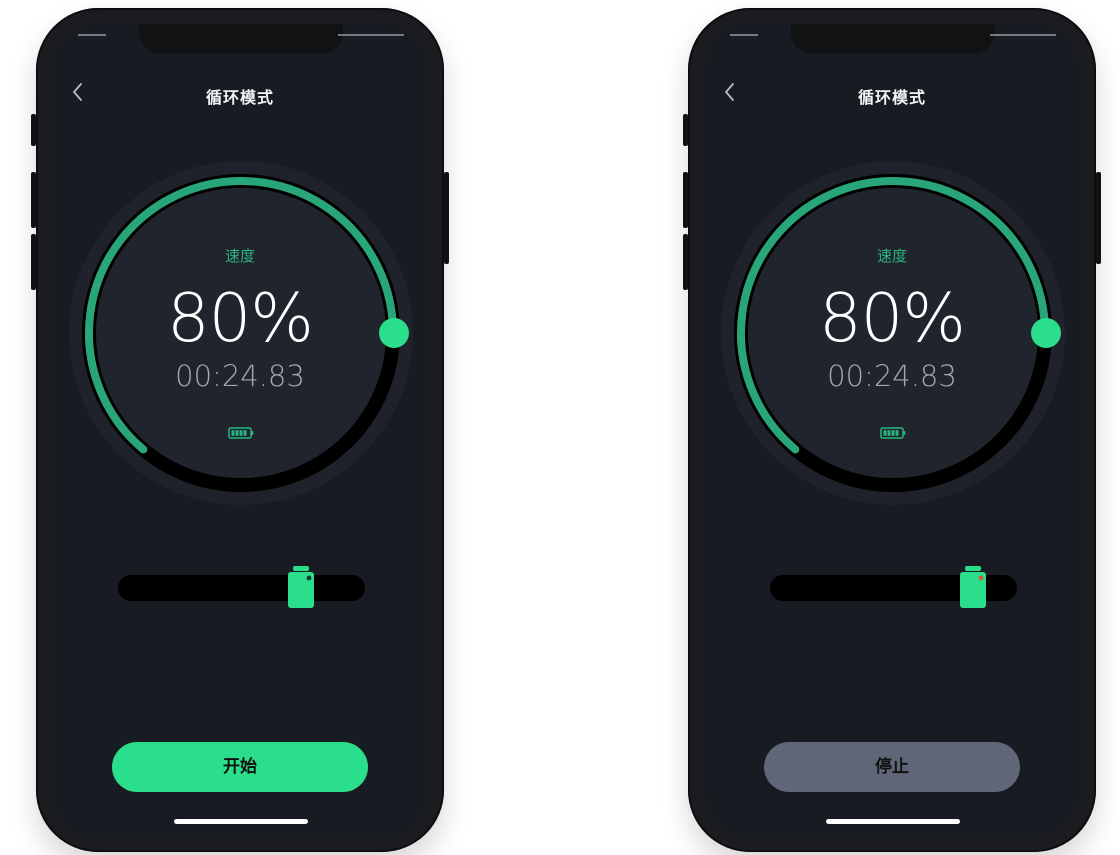 The image size is (1120, 855). Describe the element at coordinates (892, 767) in the screenshot. I see `stop-button: 停止` at that location.